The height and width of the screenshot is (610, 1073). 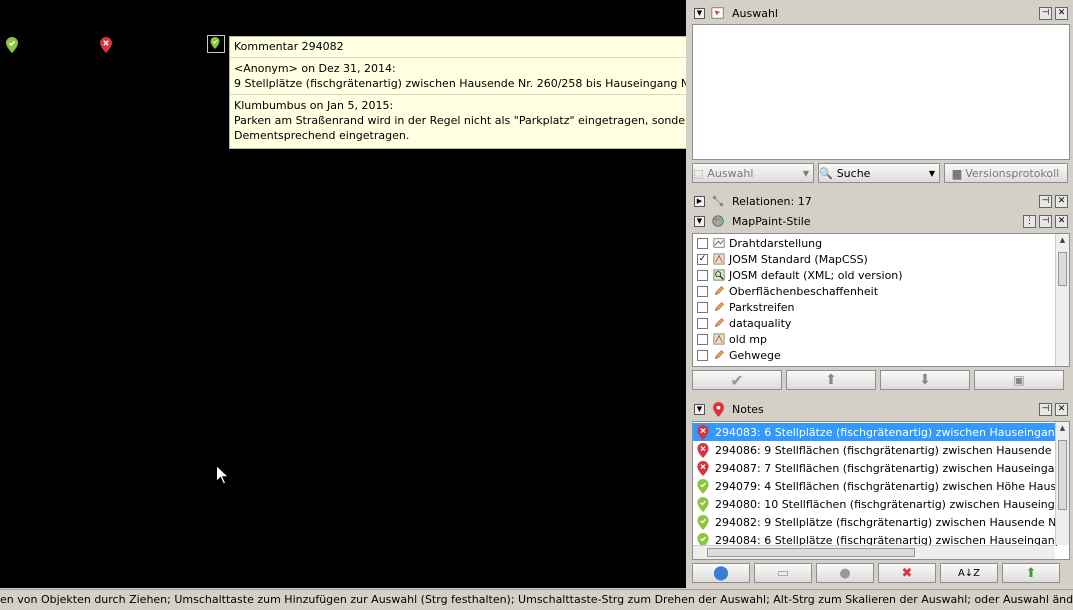 I want to click on comment-icon: ▭, so click(x=783, y=573).